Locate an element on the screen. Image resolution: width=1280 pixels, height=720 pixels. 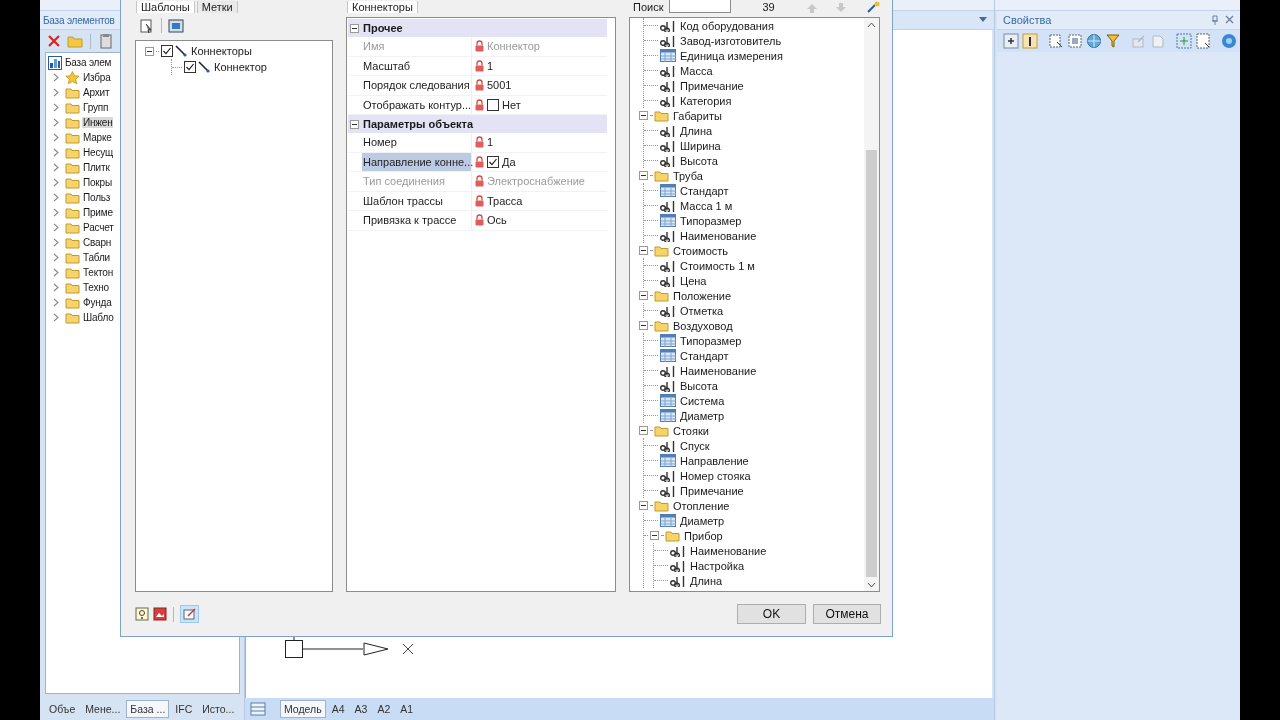
grid-icon is located at coordinates (1184, 41).